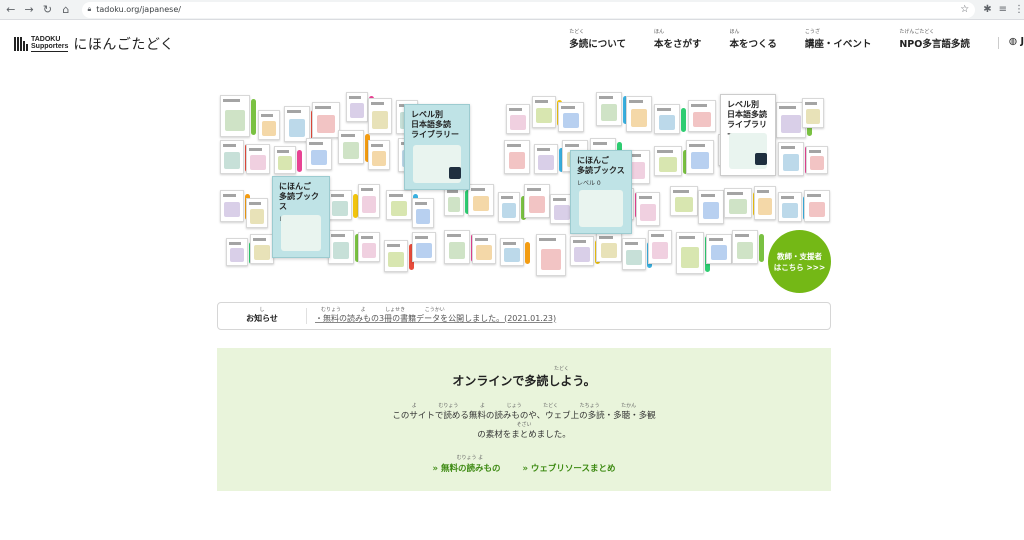  What do you see at coordinates (47, 10) in the screenshot?
I see `reload-icon: ↻` at bounding box center [47, 10].